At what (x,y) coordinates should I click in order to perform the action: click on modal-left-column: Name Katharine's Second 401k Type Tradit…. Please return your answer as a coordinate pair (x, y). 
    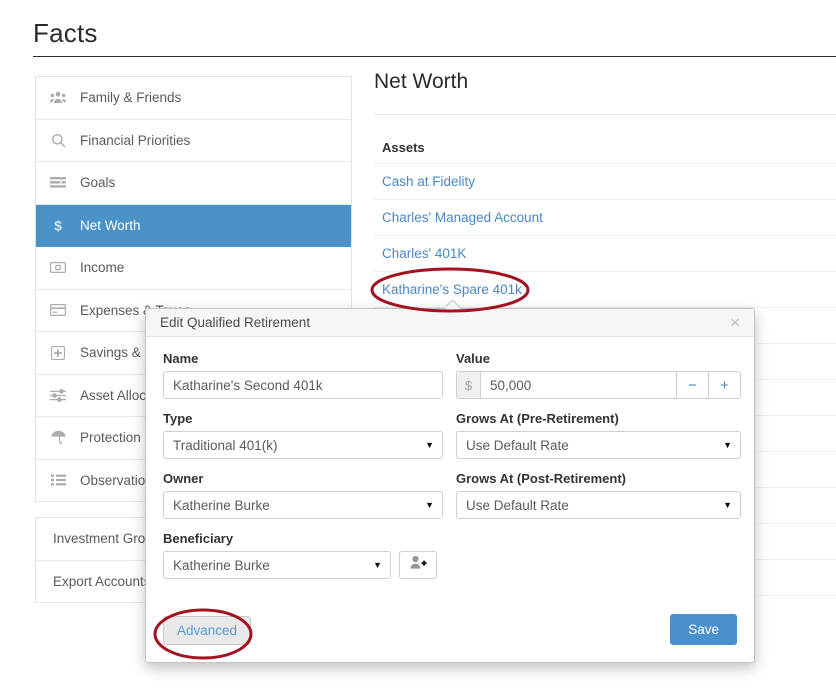
    Looking at the image, I should click on (303, 471).